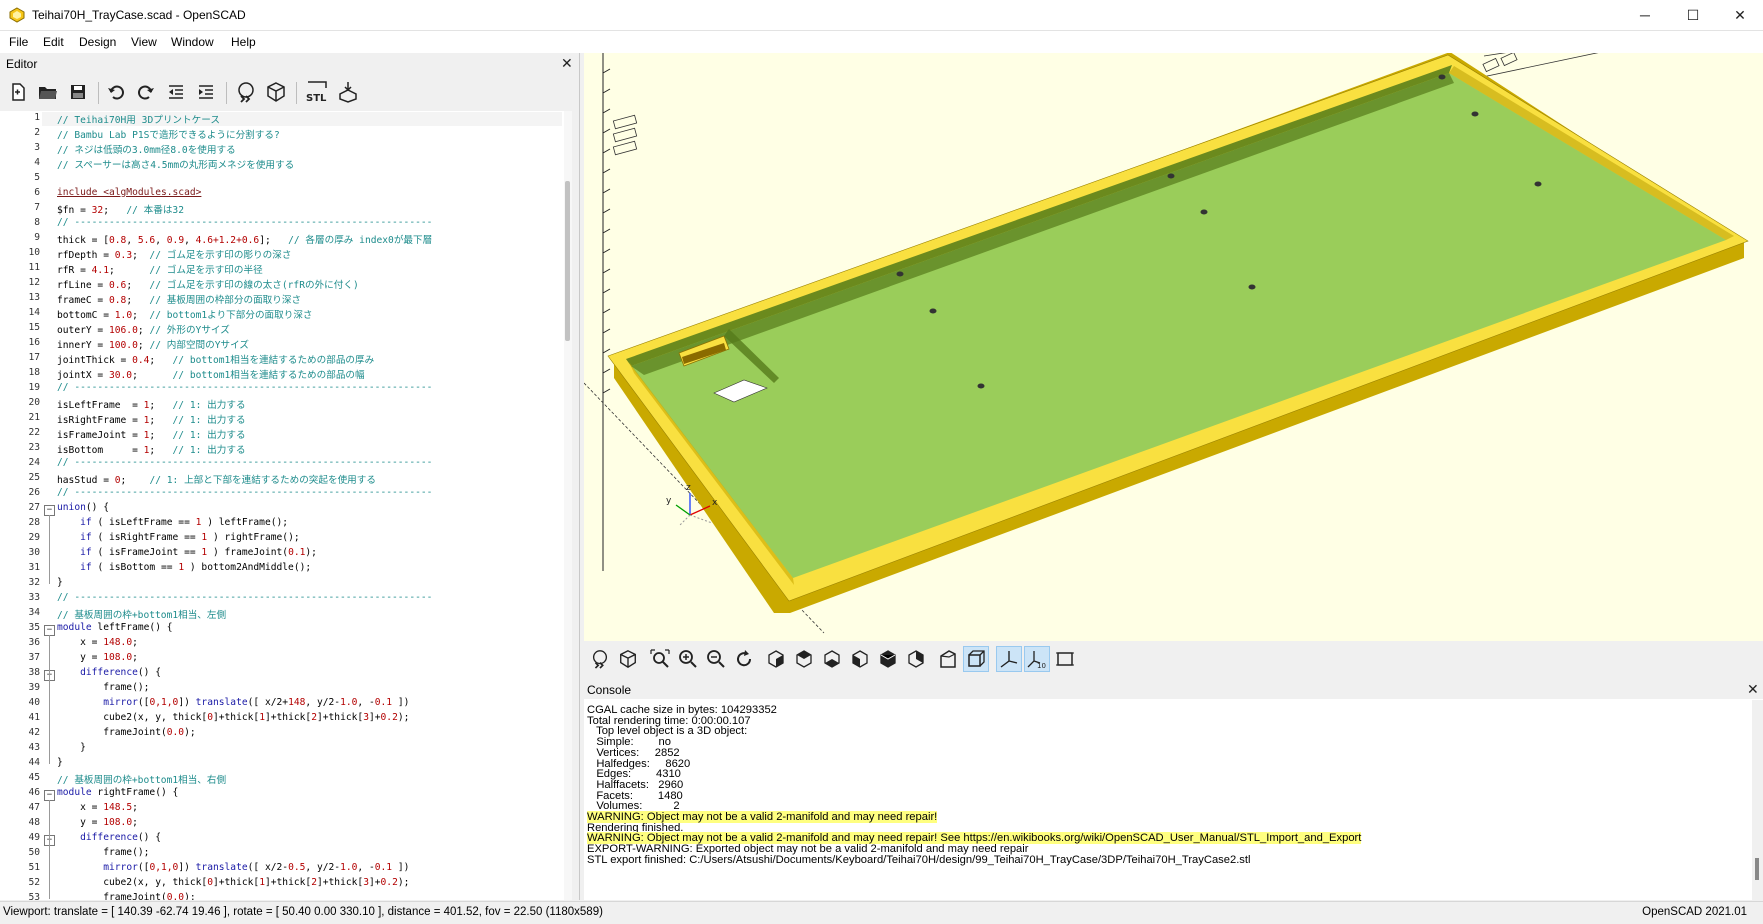 The height and width of the screenshot is (924, 1763). I want to click on send-to-print-icon, so click(348, 92).